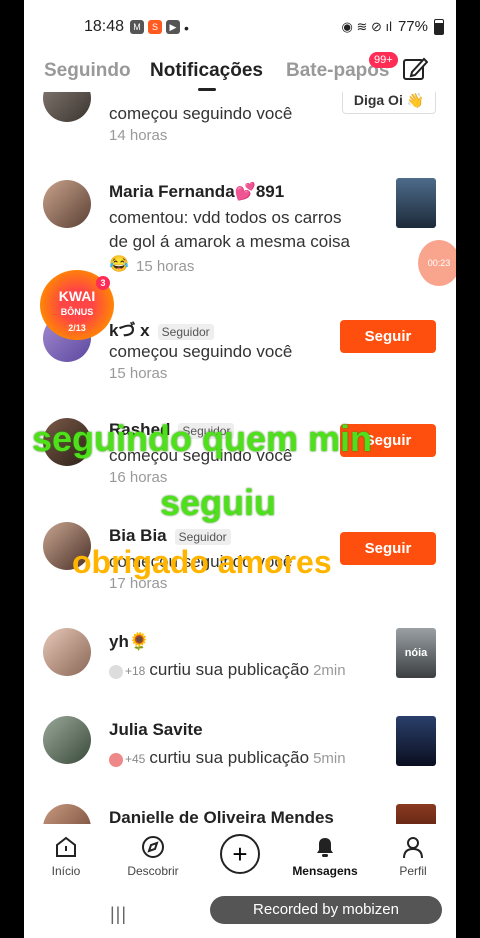 The width and height of the screenshot is (480, 938). I want to click on status-bar: 18:48 M S ▶ • ◉ ≋ ⊘ ıl 77%, so click(240, 26).